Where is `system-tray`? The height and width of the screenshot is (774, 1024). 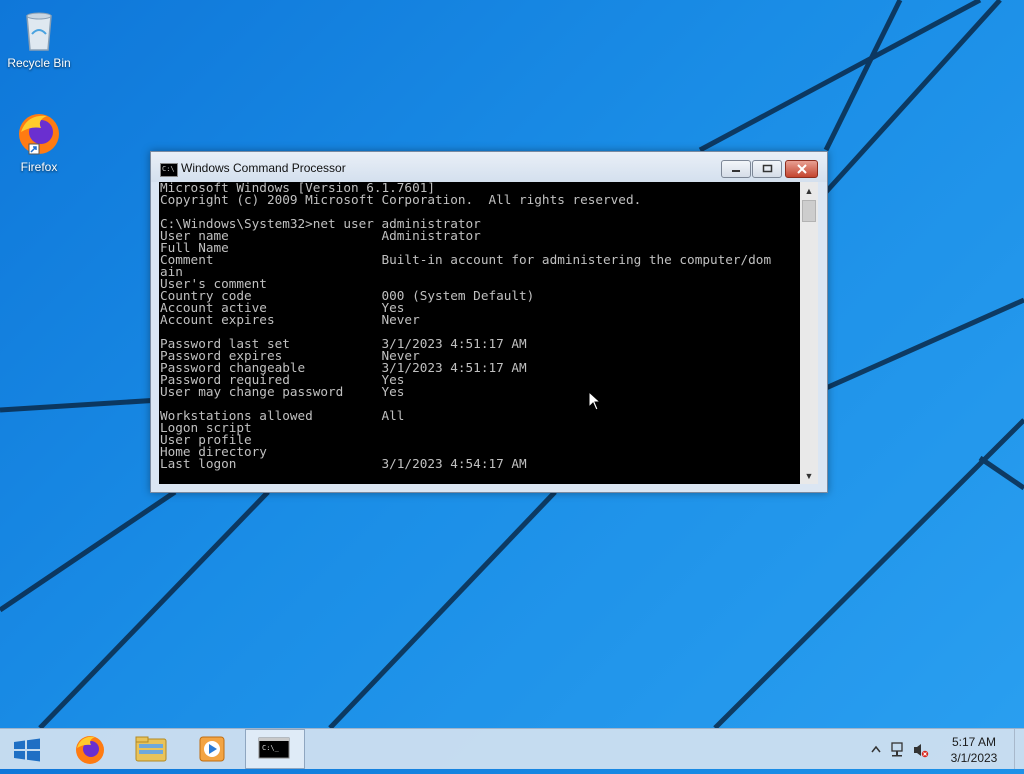
system-tray is located at coordinates (901, 749).